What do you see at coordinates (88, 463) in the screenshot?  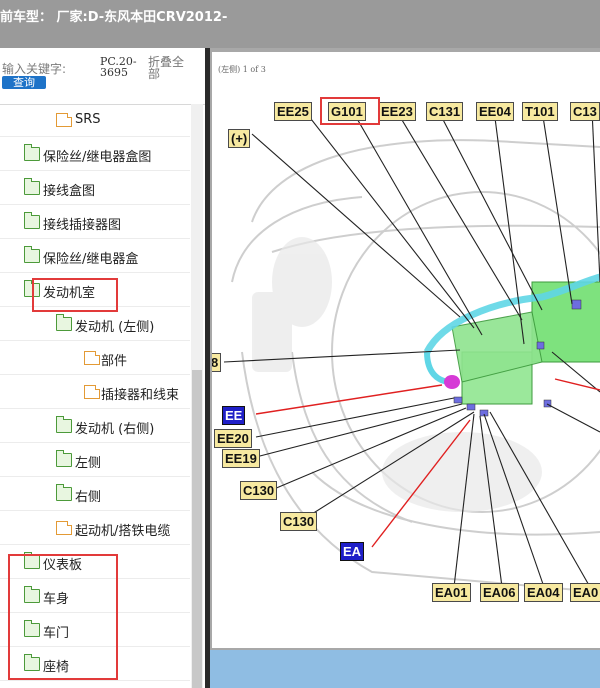 I see `tree-item-label: 左侧` at bounding box center [88, 463].